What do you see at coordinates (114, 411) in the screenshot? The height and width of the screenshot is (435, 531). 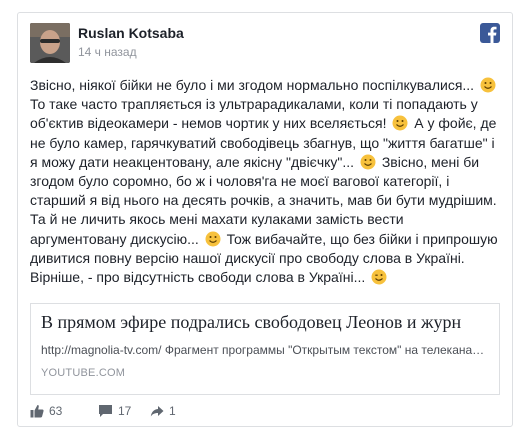 I see `comment-action: 17` at bounding box center [114, 411].